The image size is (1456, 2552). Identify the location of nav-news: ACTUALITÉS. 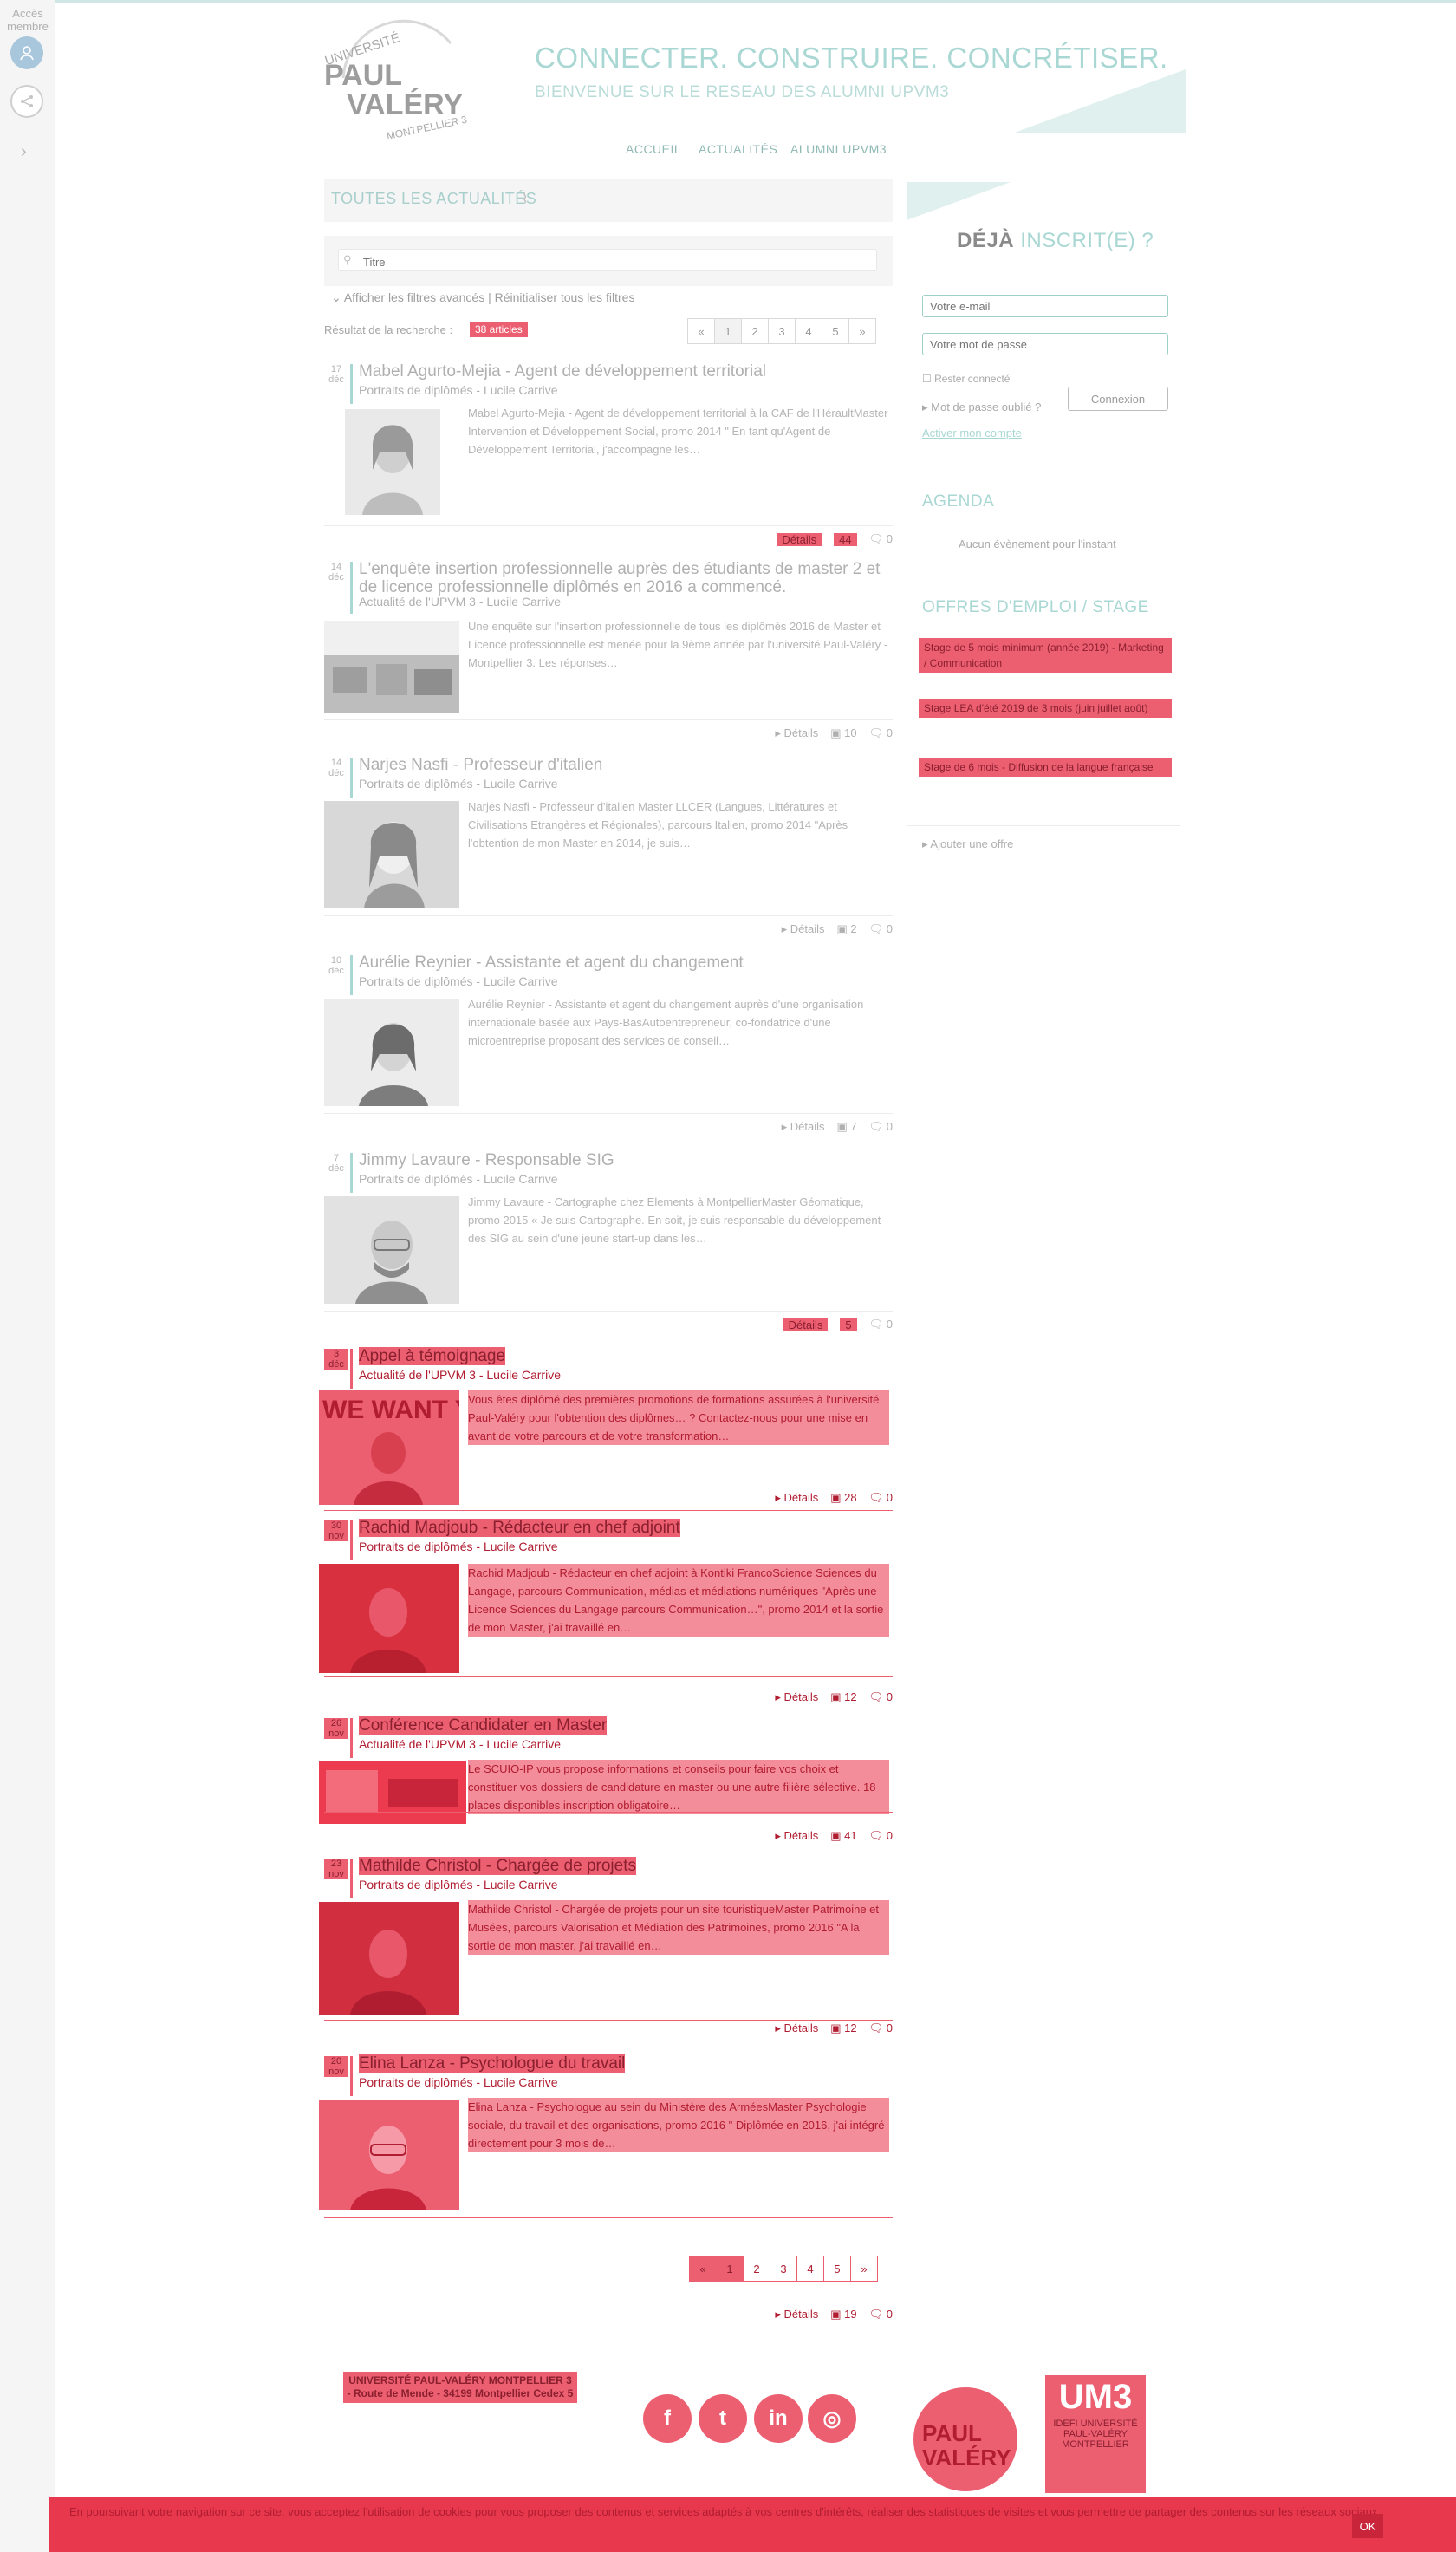
(738, 149).